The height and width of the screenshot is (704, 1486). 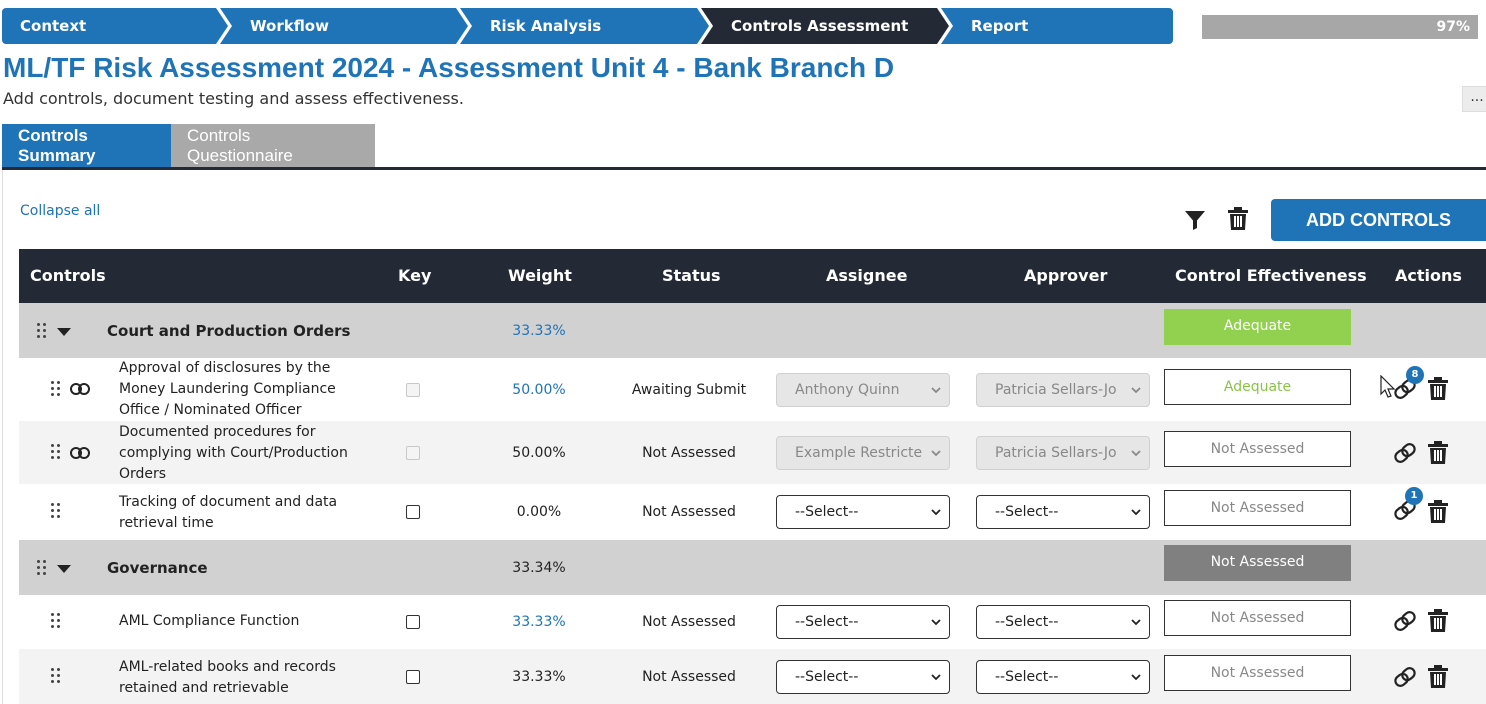 What do you see at coordinates (209, 621) in the screenshot?
I see `control-name: AML Compliance Function` at bounding box center [209, 621].